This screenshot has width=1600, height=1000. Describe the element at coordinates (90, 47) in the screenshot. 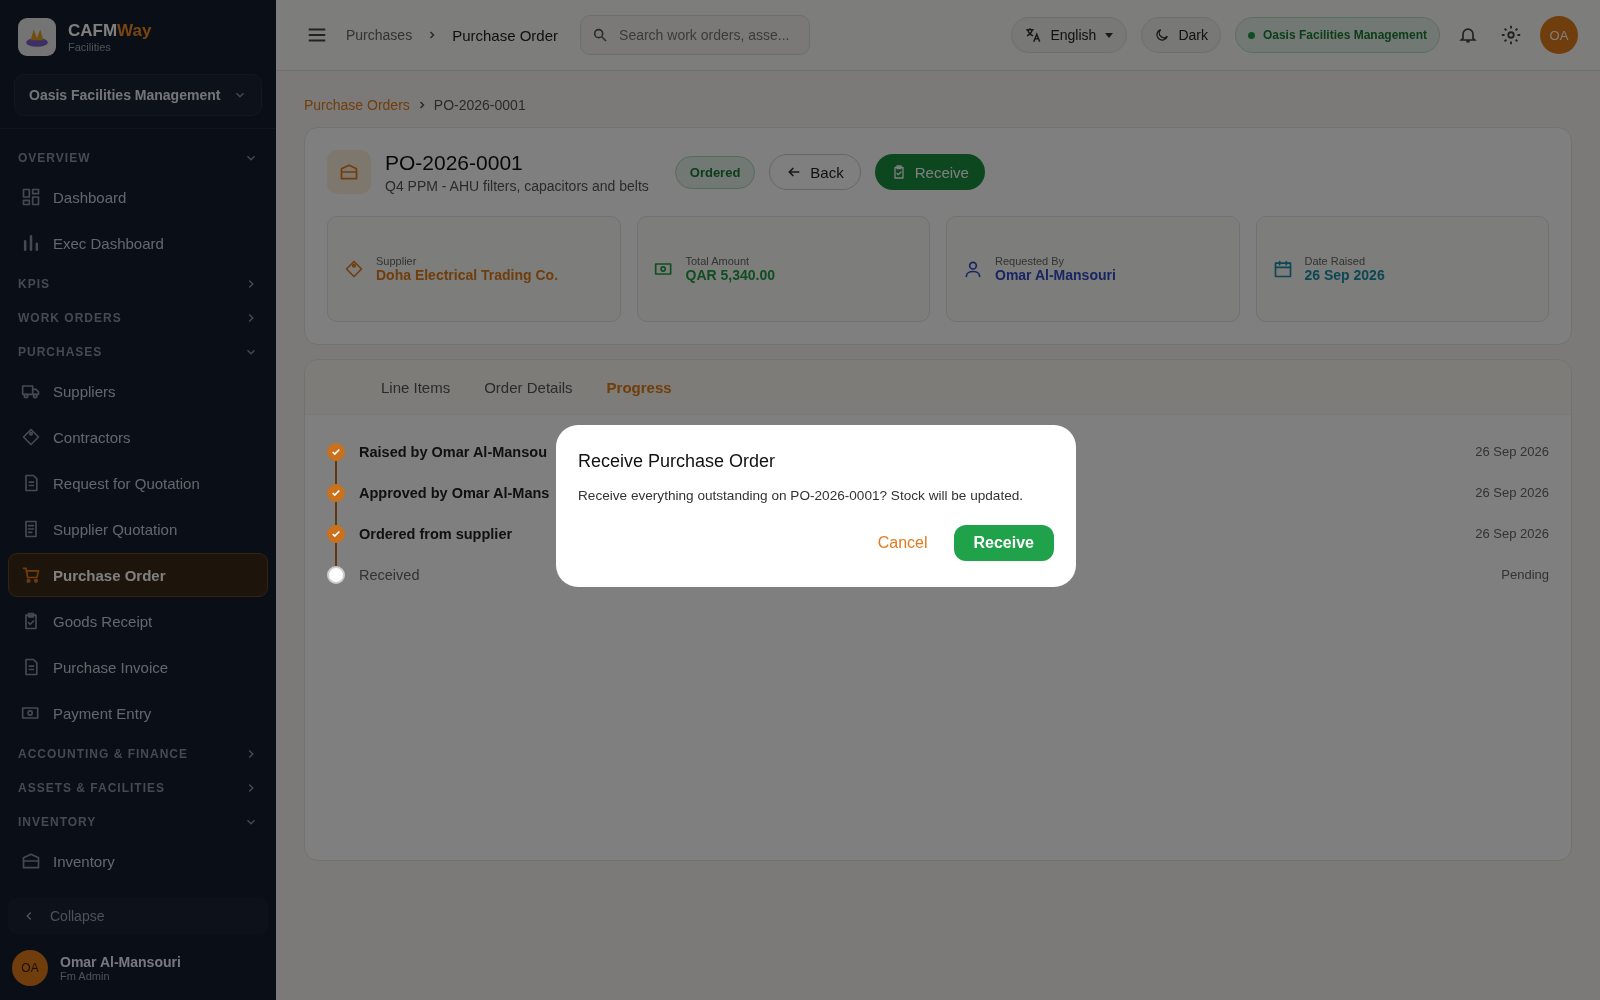

I see `brand-subtitle: Facilities` at that location.